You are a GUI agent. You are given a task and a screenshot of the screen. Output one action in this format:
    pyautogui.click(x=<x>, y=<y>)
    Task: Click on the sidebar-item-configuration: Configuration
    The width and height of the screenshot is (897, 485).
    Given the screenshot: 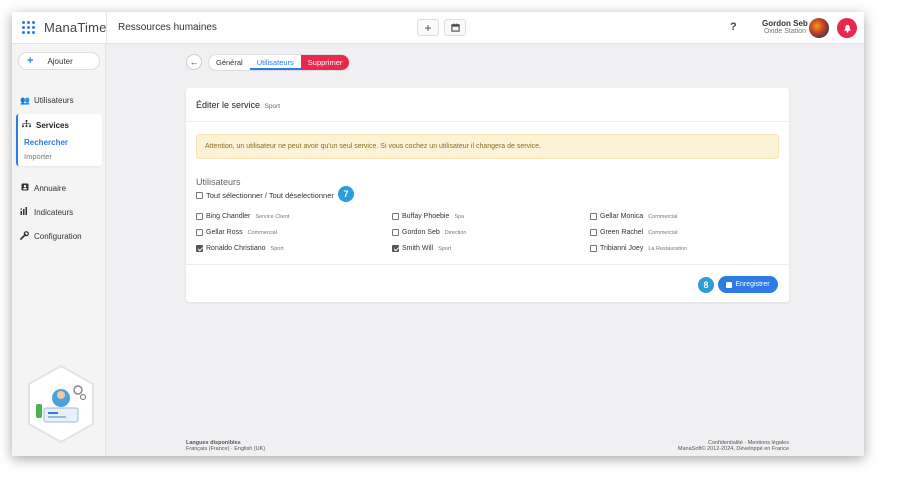 What is the action you would take?
    pyautogui.click(x=59, y=236)
    